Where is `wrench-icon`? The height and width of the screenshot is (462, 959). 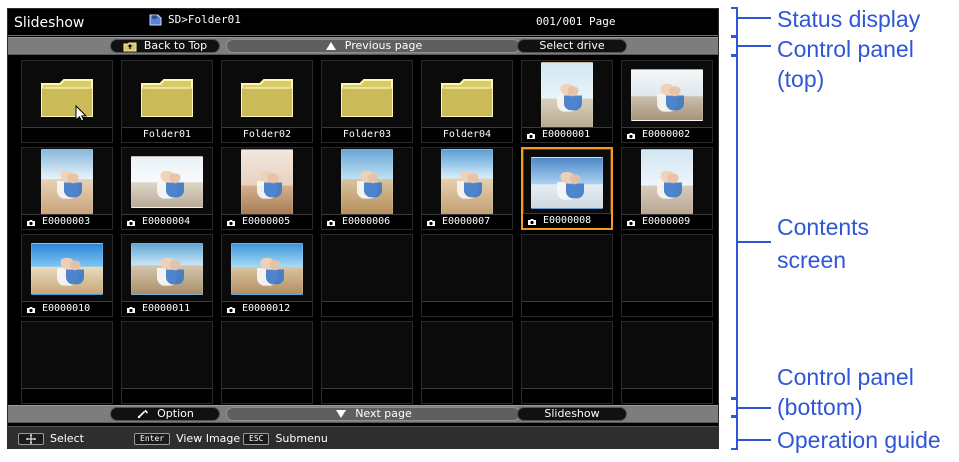
wrench-icon is located at coordinates (143, 414).